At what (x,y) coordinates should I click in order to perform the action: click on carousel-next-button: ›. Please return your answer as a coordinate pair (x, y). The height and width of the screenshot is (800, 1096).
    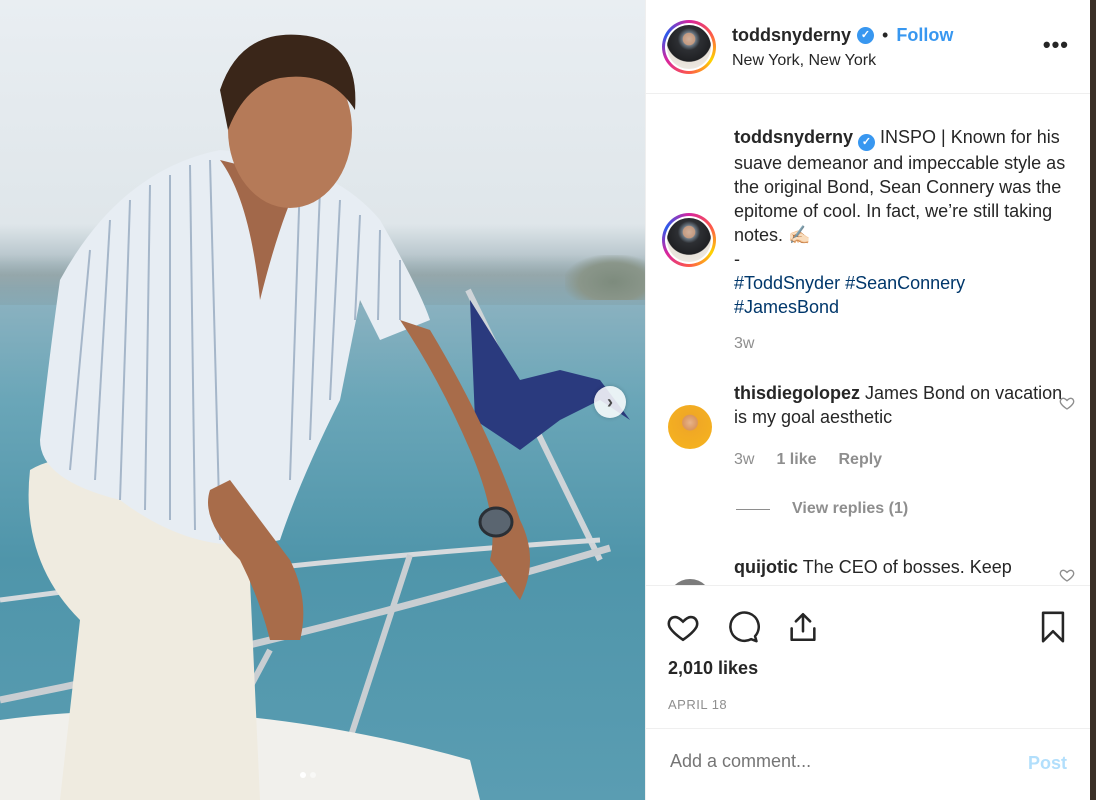
    Looking at the image, I should click on (610, 402).